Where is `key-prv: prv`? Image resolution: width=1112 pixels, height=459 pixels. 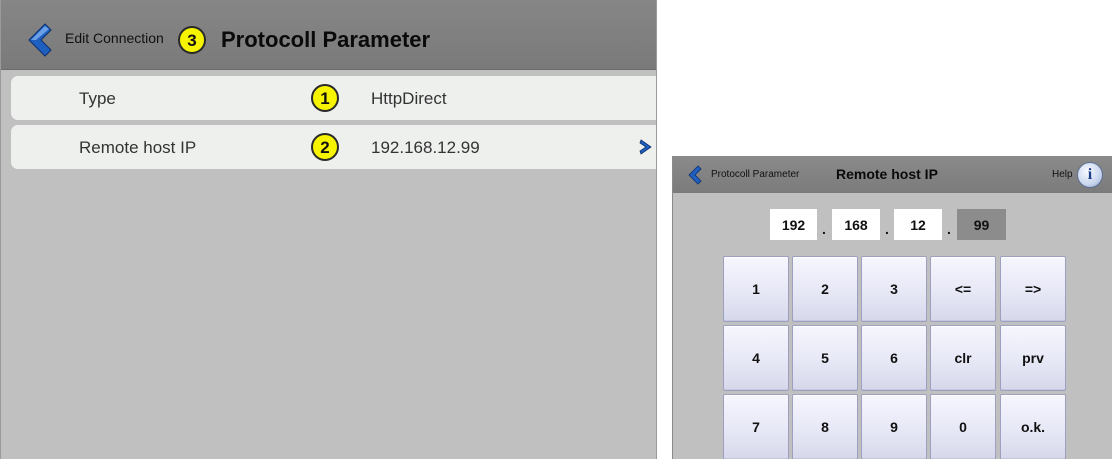 key-prv: prv is located at coordinates (1033, 358).